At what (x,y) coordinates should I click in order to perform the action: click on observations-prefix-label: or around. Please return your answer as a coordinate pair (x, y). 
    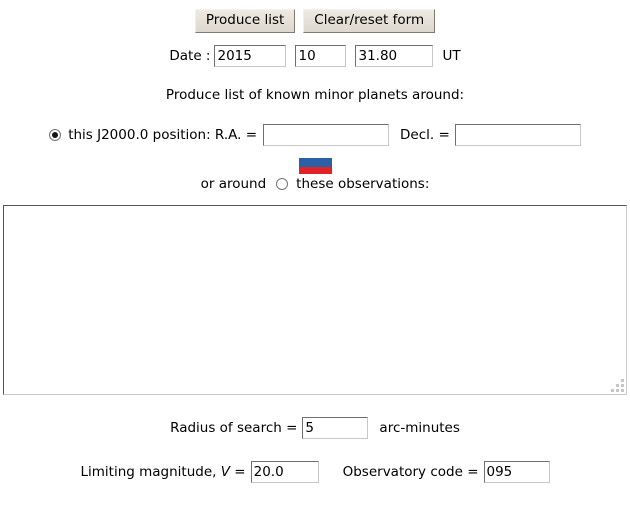
    Looking at the image, I should click on (233, 184).